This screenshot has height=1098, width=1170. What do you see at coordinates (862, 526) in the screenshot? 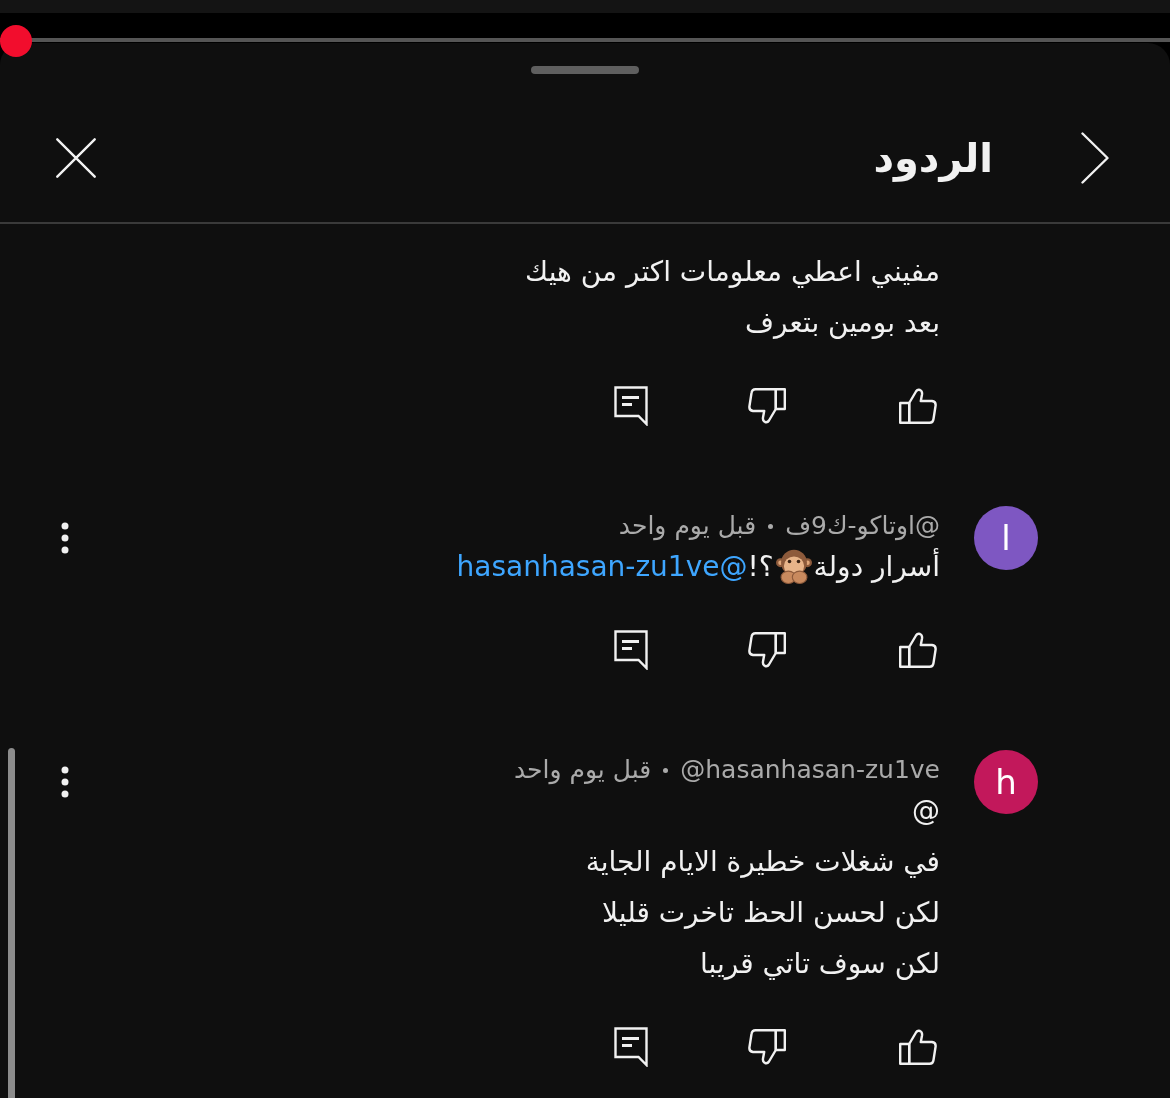
I see `author-name: @اوتاكو-ك9ف` at bounding box center [862, 526].